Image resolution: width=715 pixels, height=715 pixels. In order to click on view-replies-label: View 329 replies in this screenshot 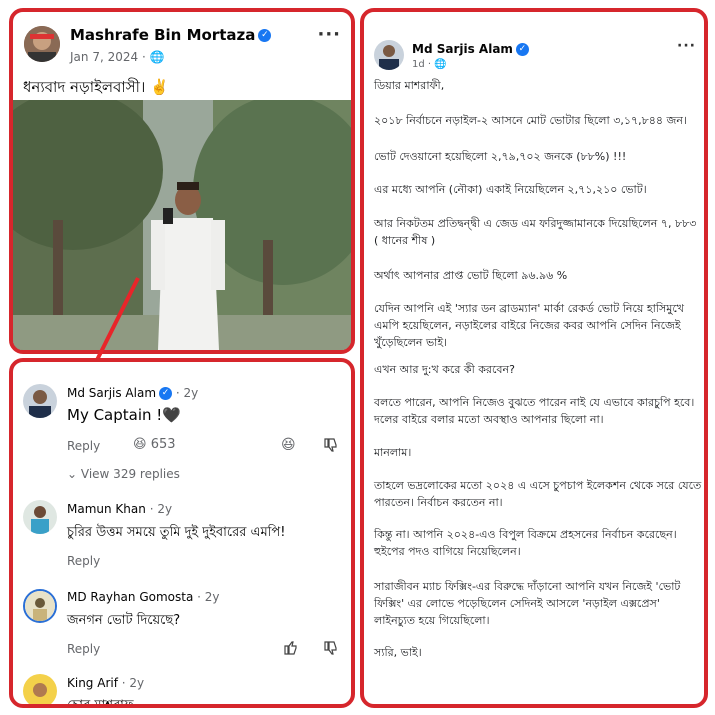, I will do `click(130, 474)`.